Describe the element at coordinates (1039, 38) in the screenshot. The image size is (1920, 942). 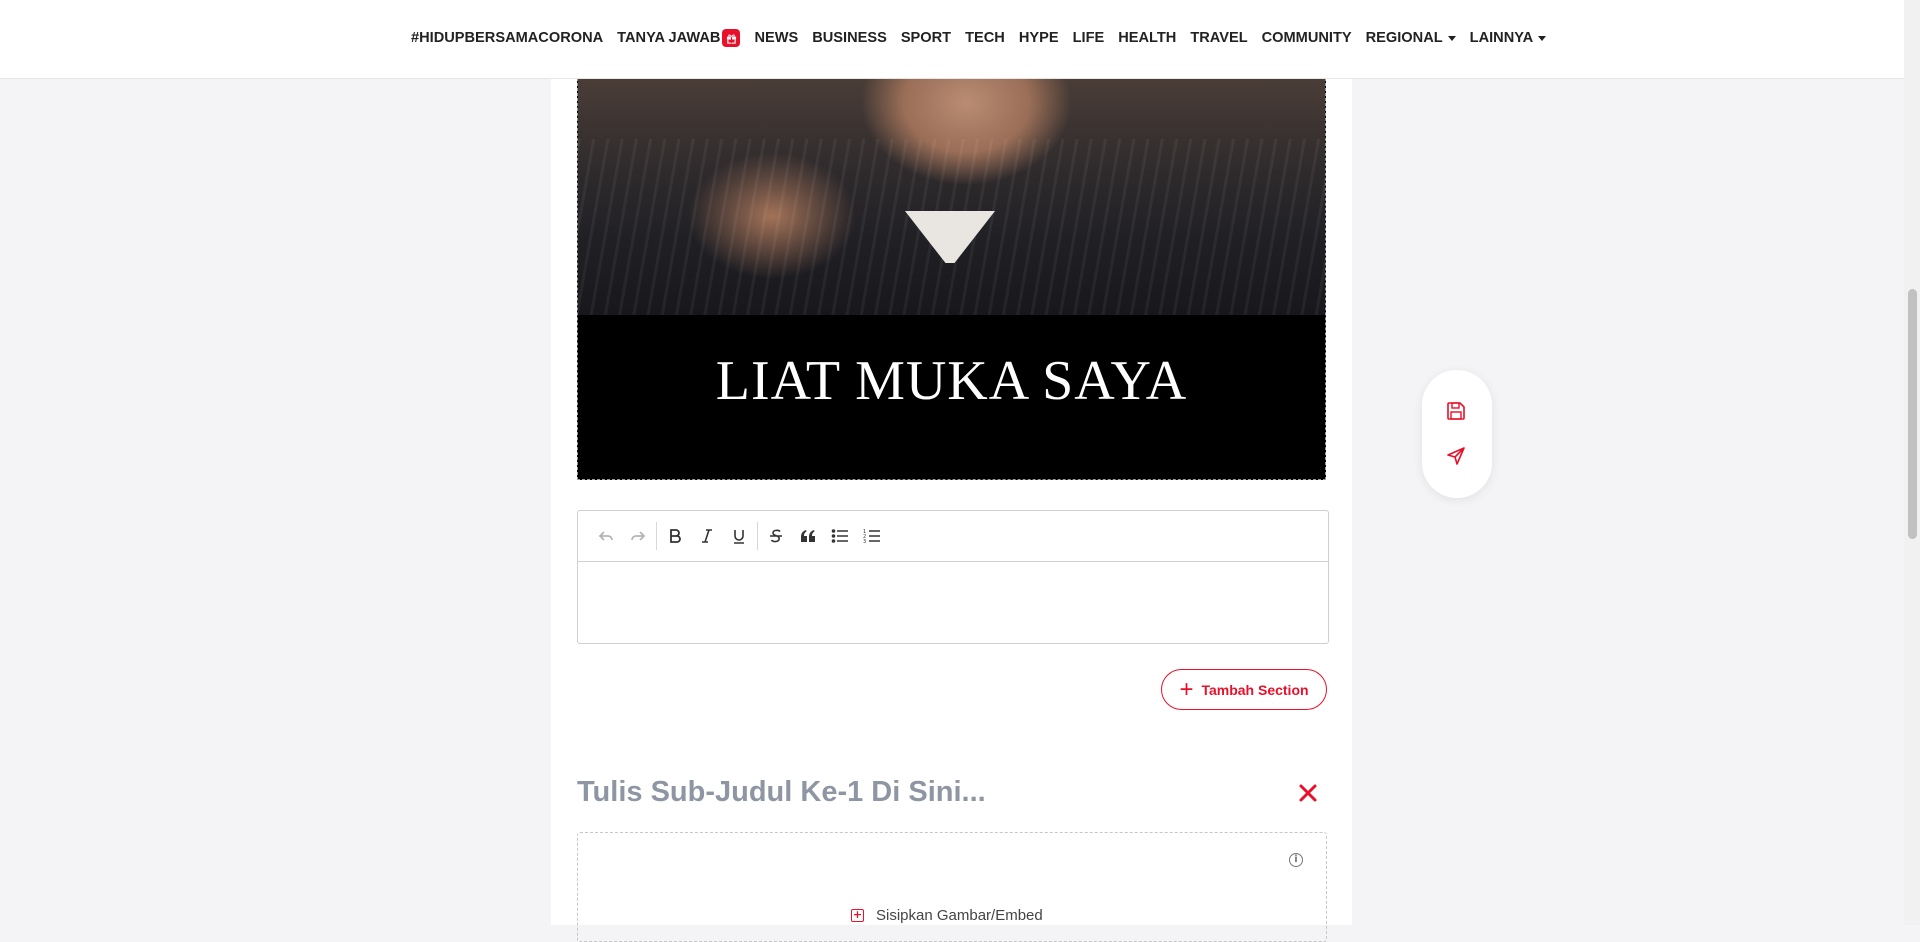
I see `nav-item-hype: HYPE` at that location.